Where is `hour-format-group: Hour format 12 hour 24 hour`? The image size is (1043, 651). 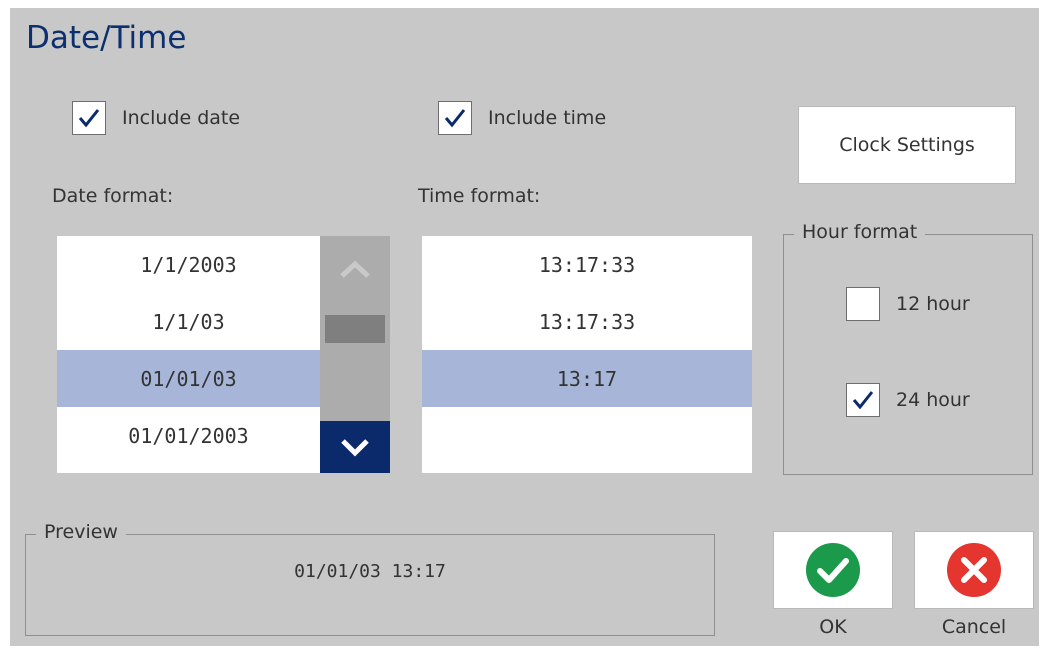
hour-format-group: Hour format 12 hour 24 hour is located at coordinates (908, 348).